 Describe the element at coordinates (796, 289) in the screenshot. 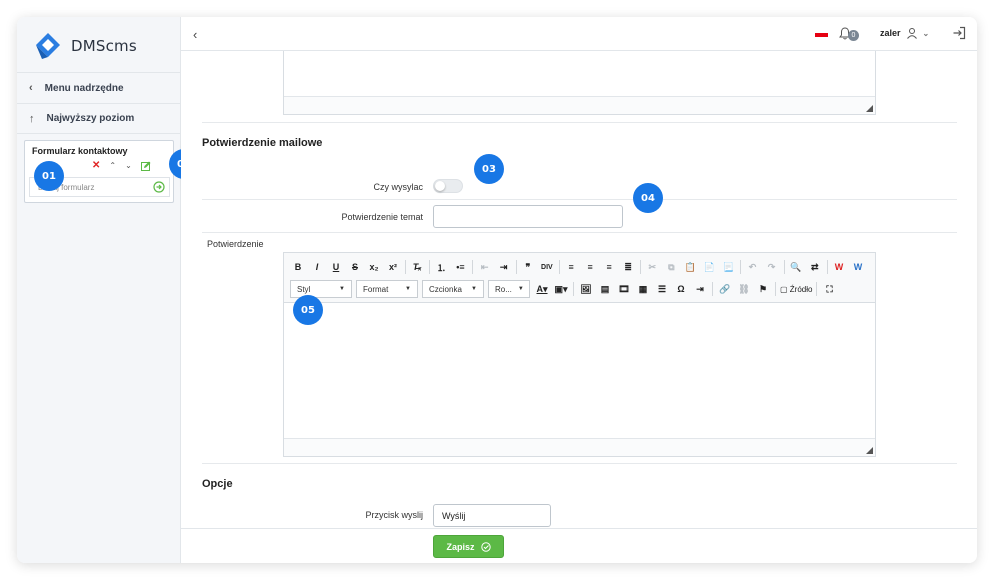

I see `source-button: ▢ Źródło` at that location.